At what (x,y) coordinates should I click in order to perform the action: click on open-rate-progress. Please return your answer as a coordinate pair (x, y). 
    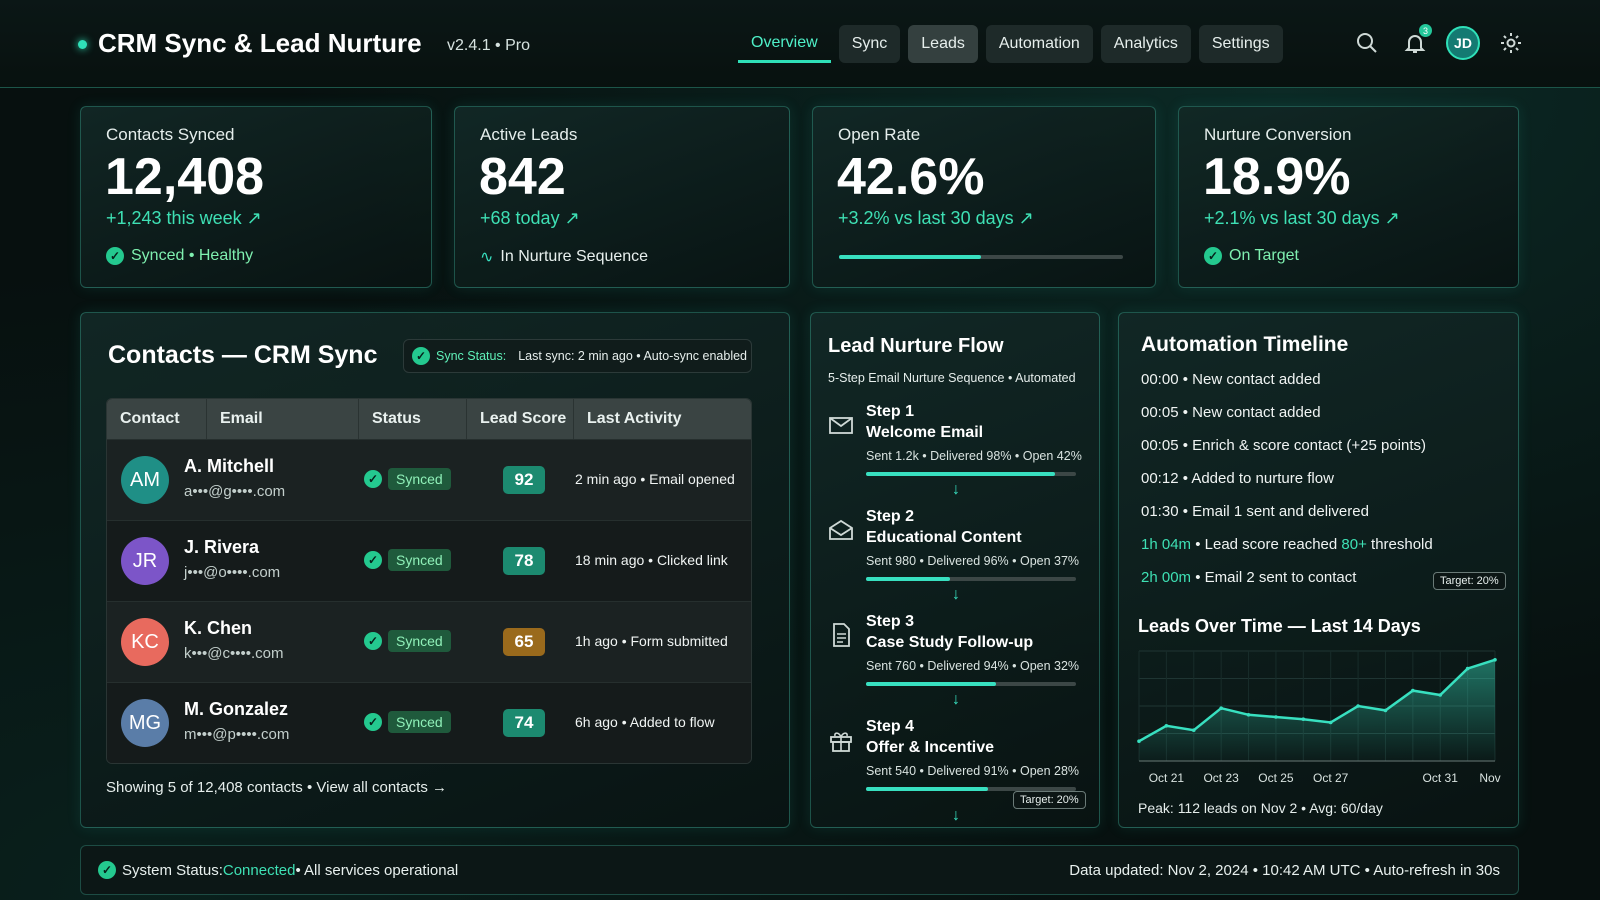
    Looking at the image, I should click on (981, 257).